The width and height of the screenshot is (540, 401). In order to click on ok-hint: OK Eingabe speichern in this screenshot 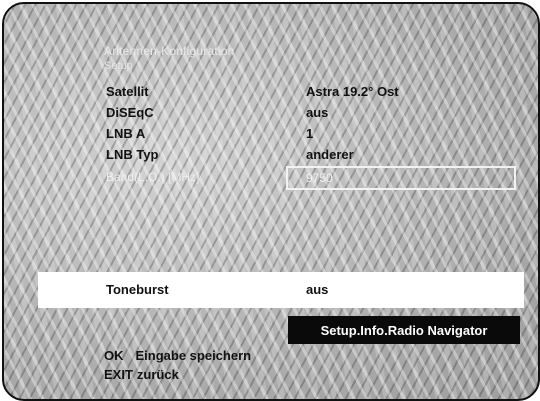, I will do `click(177, 355)`.